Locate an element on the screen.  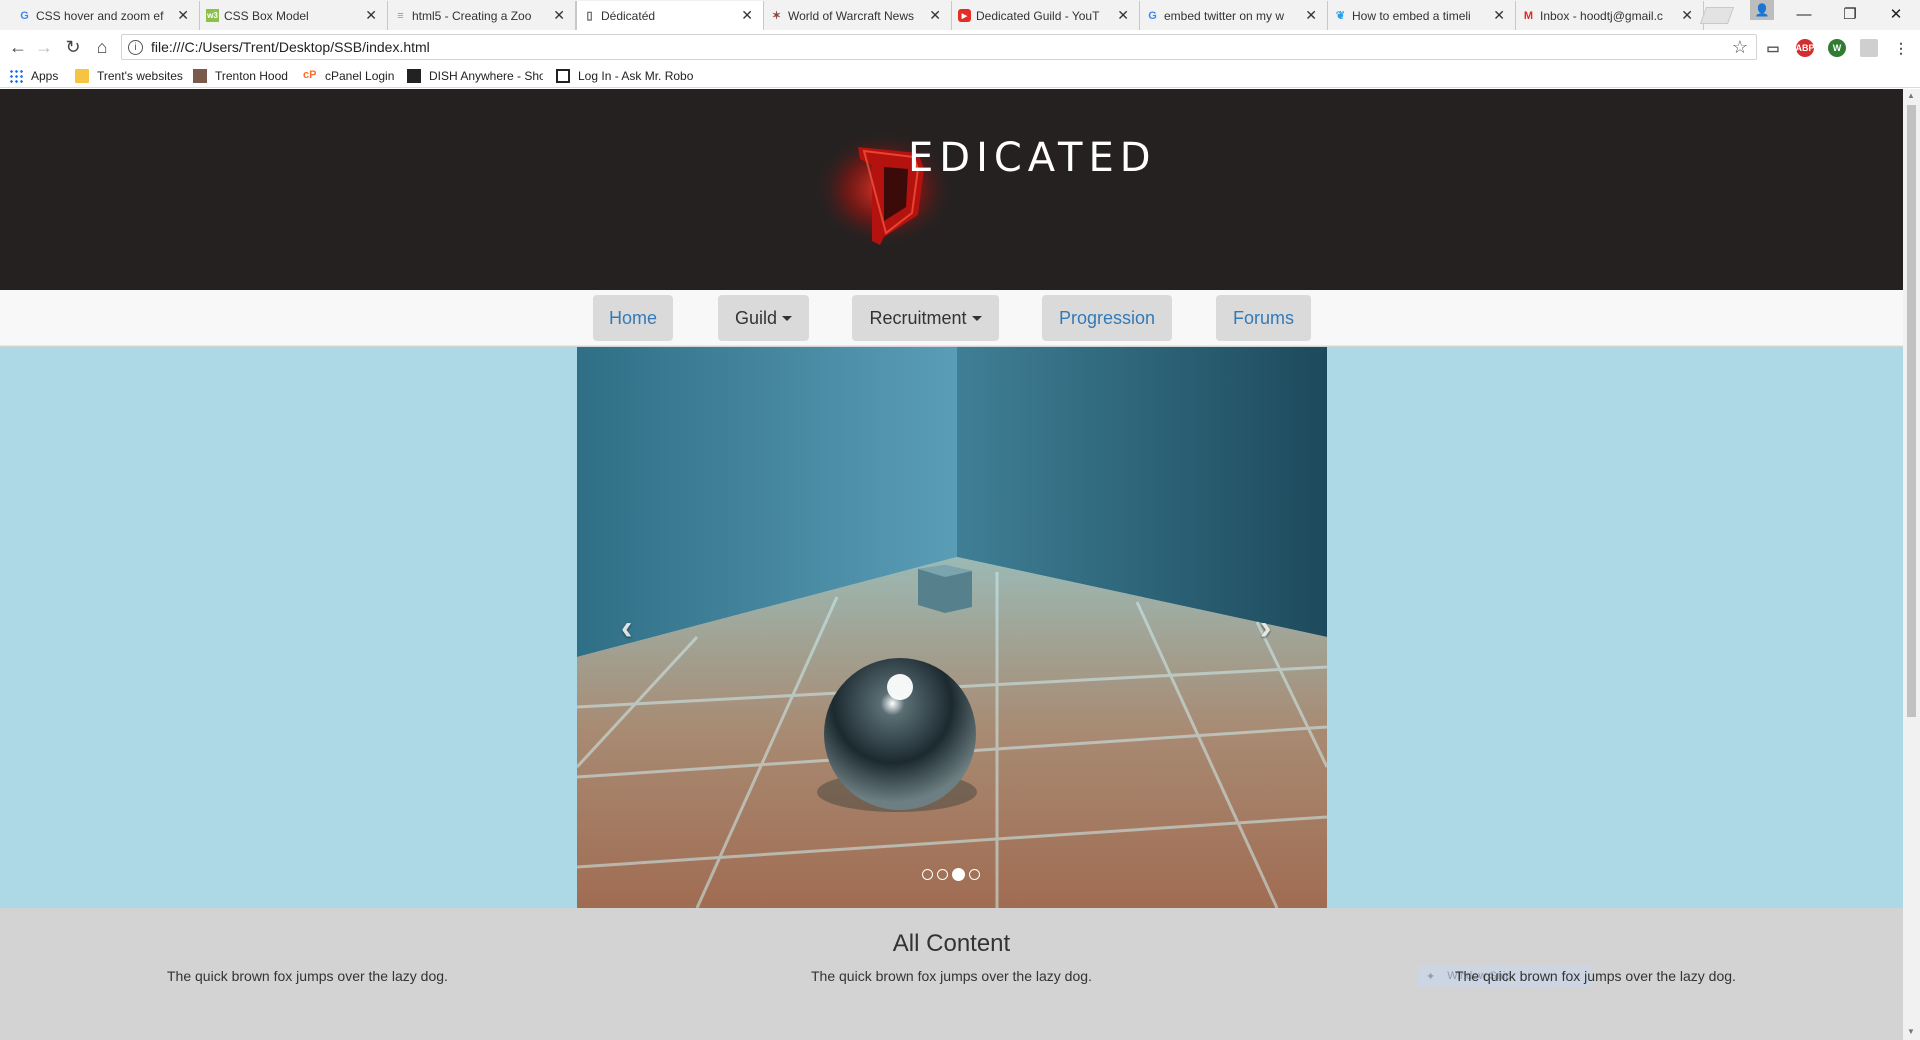
bookmark-trents-websites: Trent's websites is located at coordinates (129, 76).